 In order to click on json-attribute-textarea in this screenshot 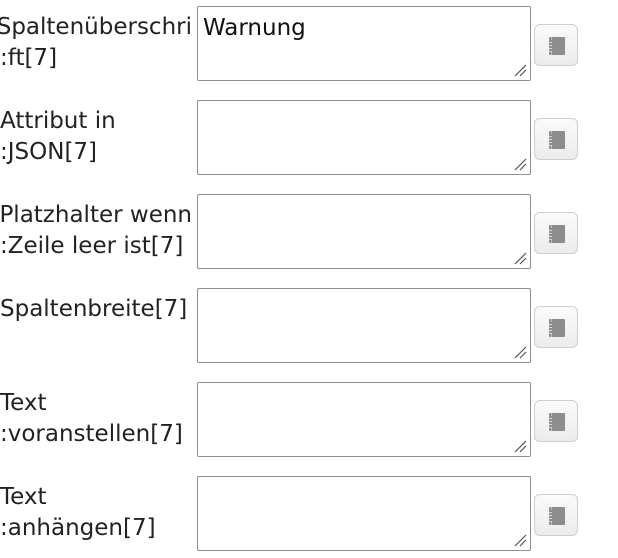, I will do `click(364, 137)`.